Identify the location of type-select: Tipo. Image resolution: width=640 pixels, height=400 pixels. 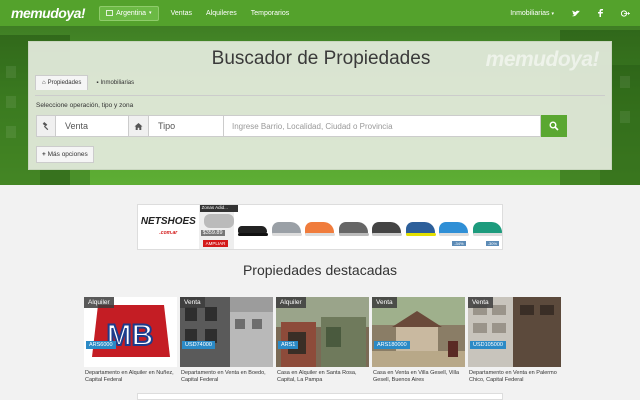
(186, 126).